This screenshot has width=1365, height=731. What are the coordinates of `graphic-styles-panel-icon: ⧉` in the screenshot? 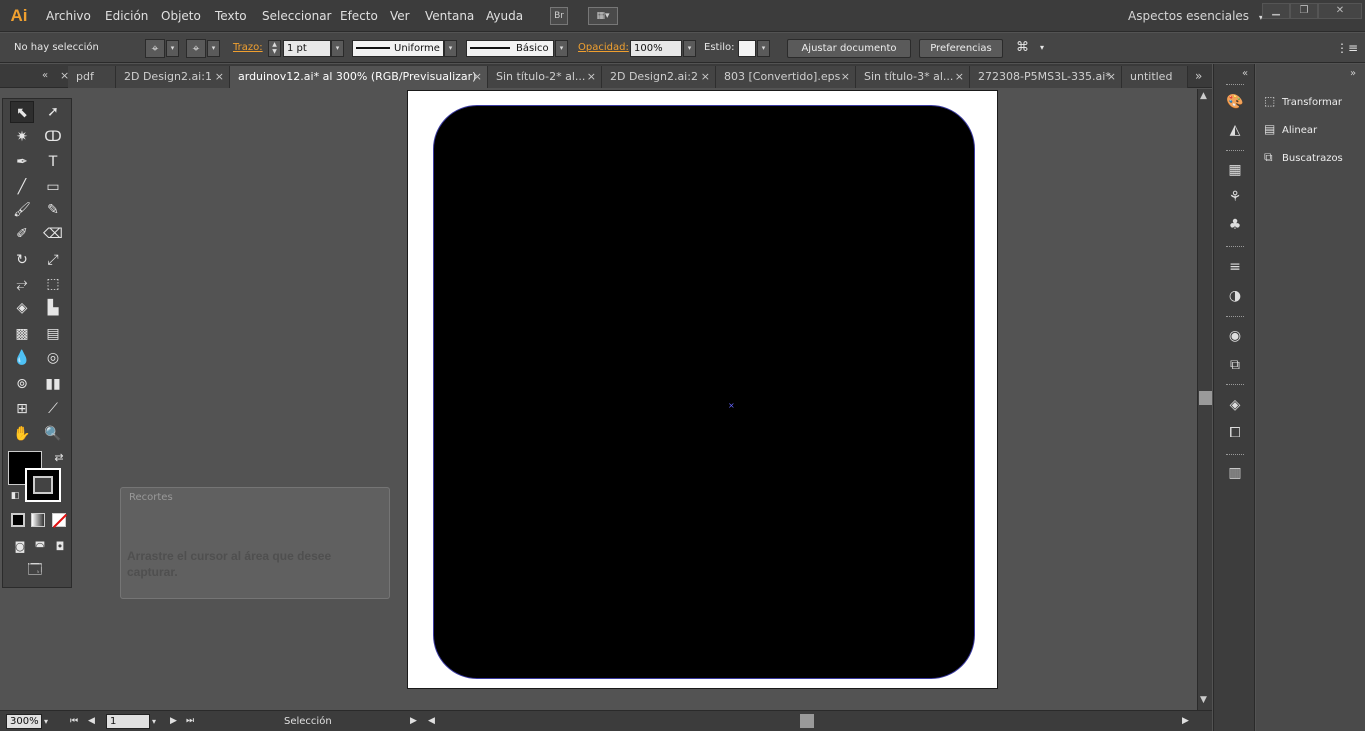 It's located at (1235, 365).